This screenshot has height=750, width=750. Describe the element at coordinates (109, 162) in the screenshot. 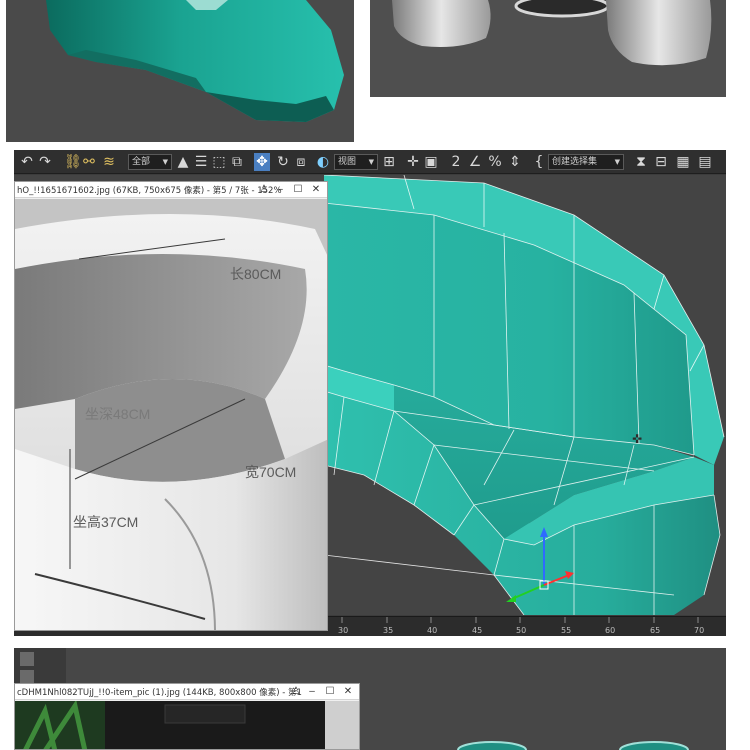

I see `bind-space-warp-icon: ≋` at that location.